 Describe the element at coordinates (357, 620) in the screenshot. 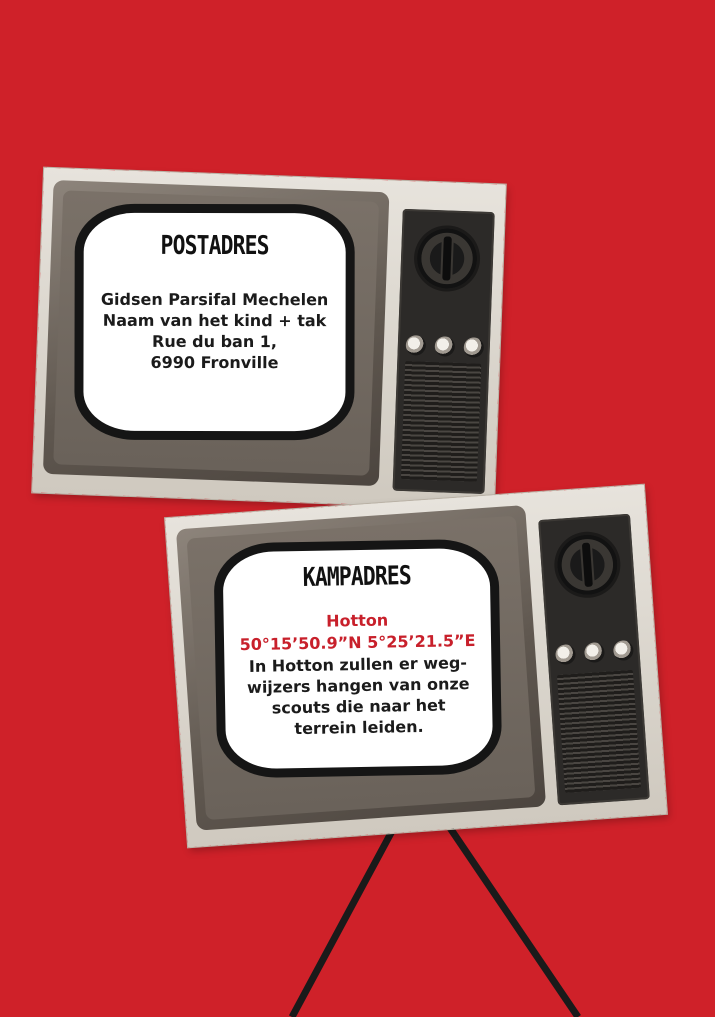

I see `kampadres-place: Hotton` at that location.